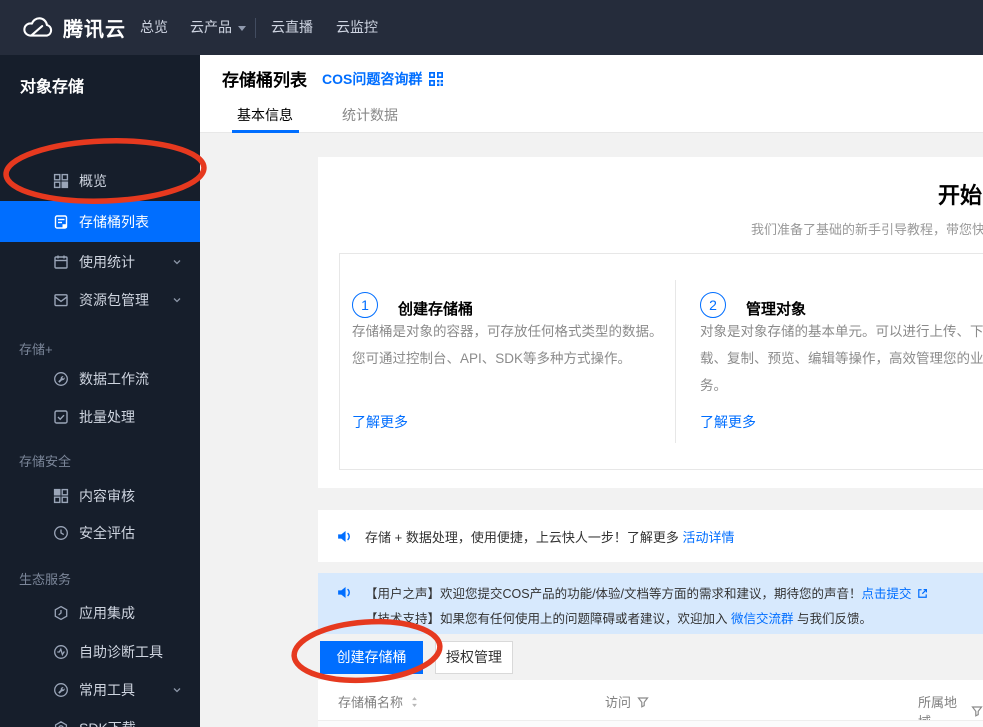 The height and width of the screenshot is (727, 983). Describe the element at coordinates (357, 27) in the screenshot. I see `topnav-cloud-monitor: 云监控` at that location.